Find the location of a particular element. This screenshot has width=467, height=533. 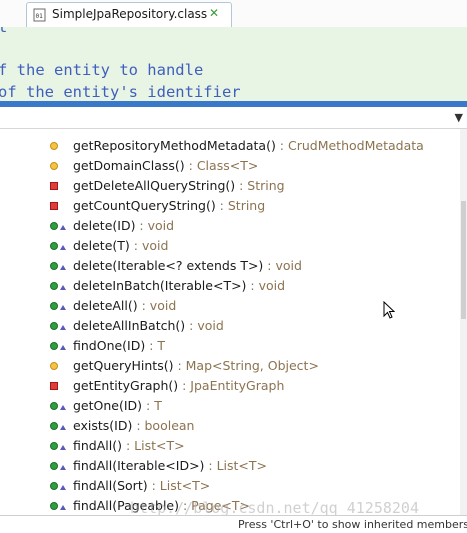

outline-item-label: getEntityGraph() : JpaEntityGraph is located at coordinates (178, 385).